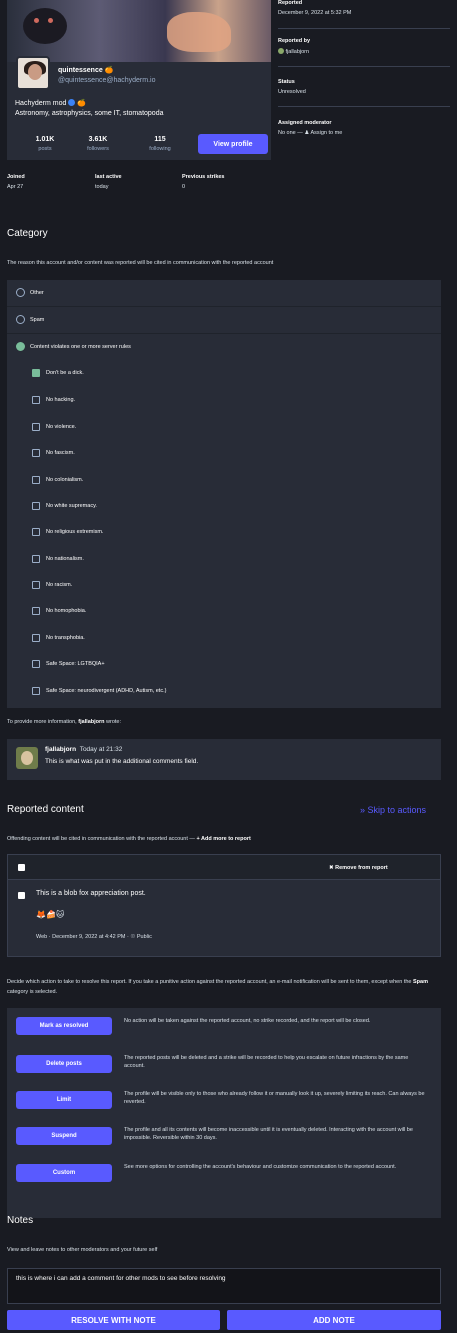 The height and width of the screenshot is (1333, 457). Describe the element at coordinates (20, 1220) in the screenshot. I see `notes-title: Notes` at that location.